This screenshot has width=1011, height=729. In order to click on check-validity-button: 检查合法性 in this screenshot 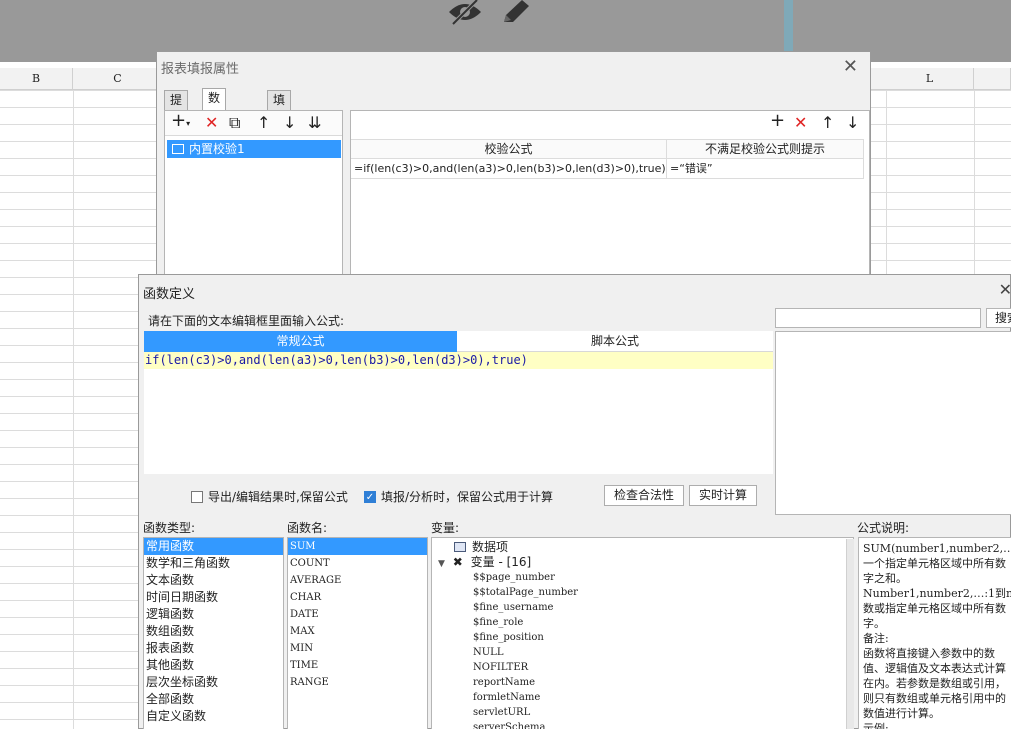, I will do `click(644, 495)`.